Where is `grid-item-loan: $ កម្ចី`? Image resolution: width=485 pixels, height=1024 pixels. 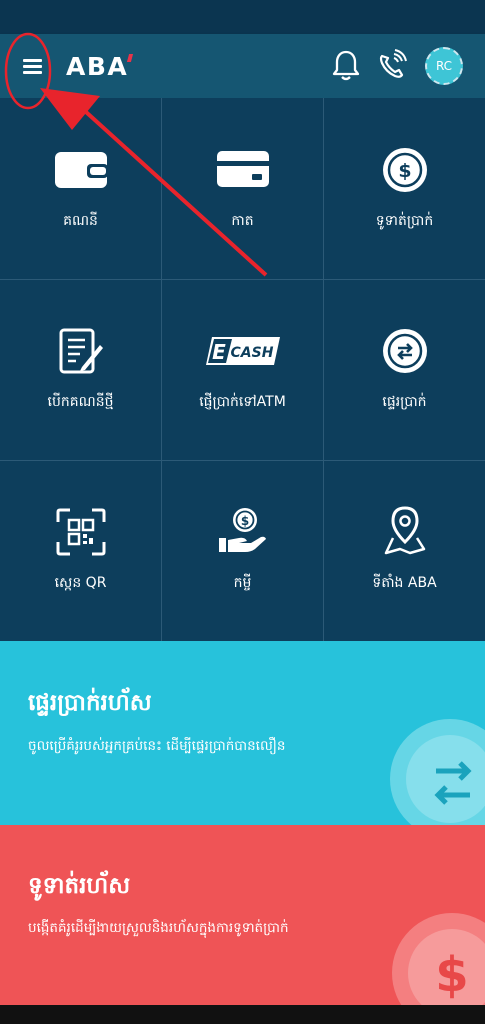
grid-item-loan: $ កម្ចី is located at coordinates (242, 550).